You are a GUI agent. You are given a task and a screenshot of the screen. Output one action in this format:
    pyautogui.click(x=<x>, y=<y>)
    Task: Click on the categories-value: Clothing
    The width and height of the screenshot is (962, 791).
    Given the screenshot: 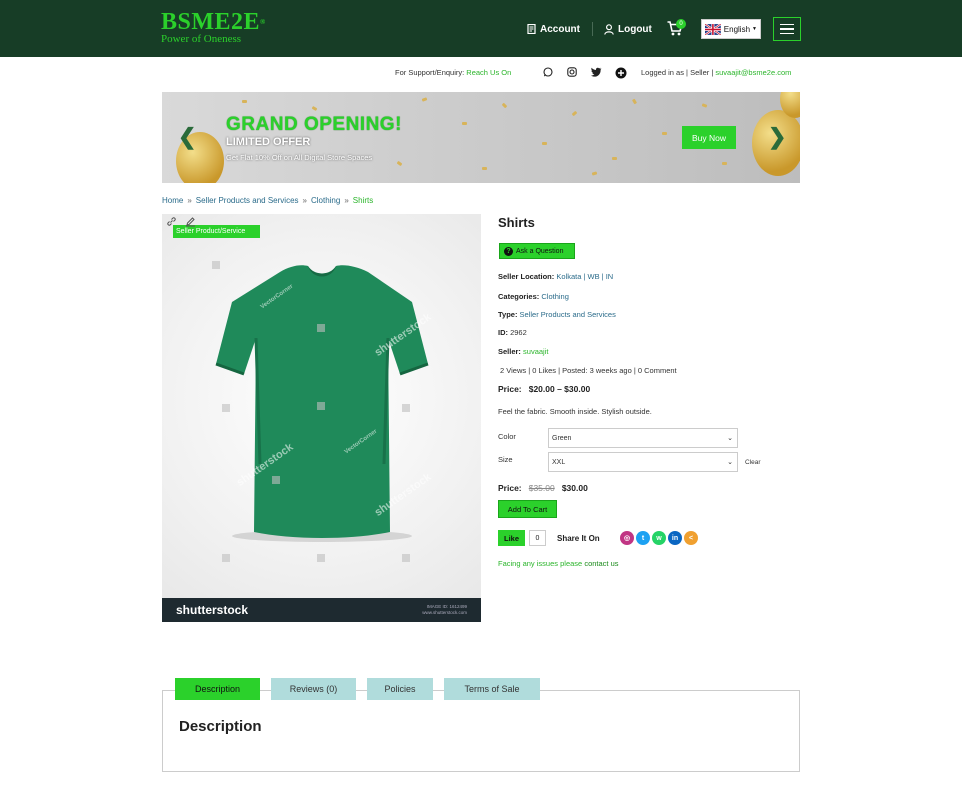 What is the action you would take?
    pyautogui.click(x=555, y=296)
    